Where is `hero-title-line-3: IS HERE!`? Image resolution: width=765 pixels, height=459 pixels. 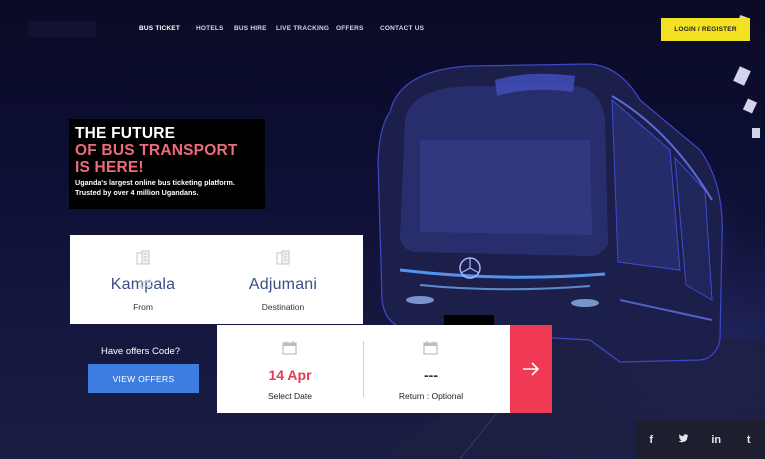
hero-title-line-3: IS HERE! is located at coordinates (109, 167).